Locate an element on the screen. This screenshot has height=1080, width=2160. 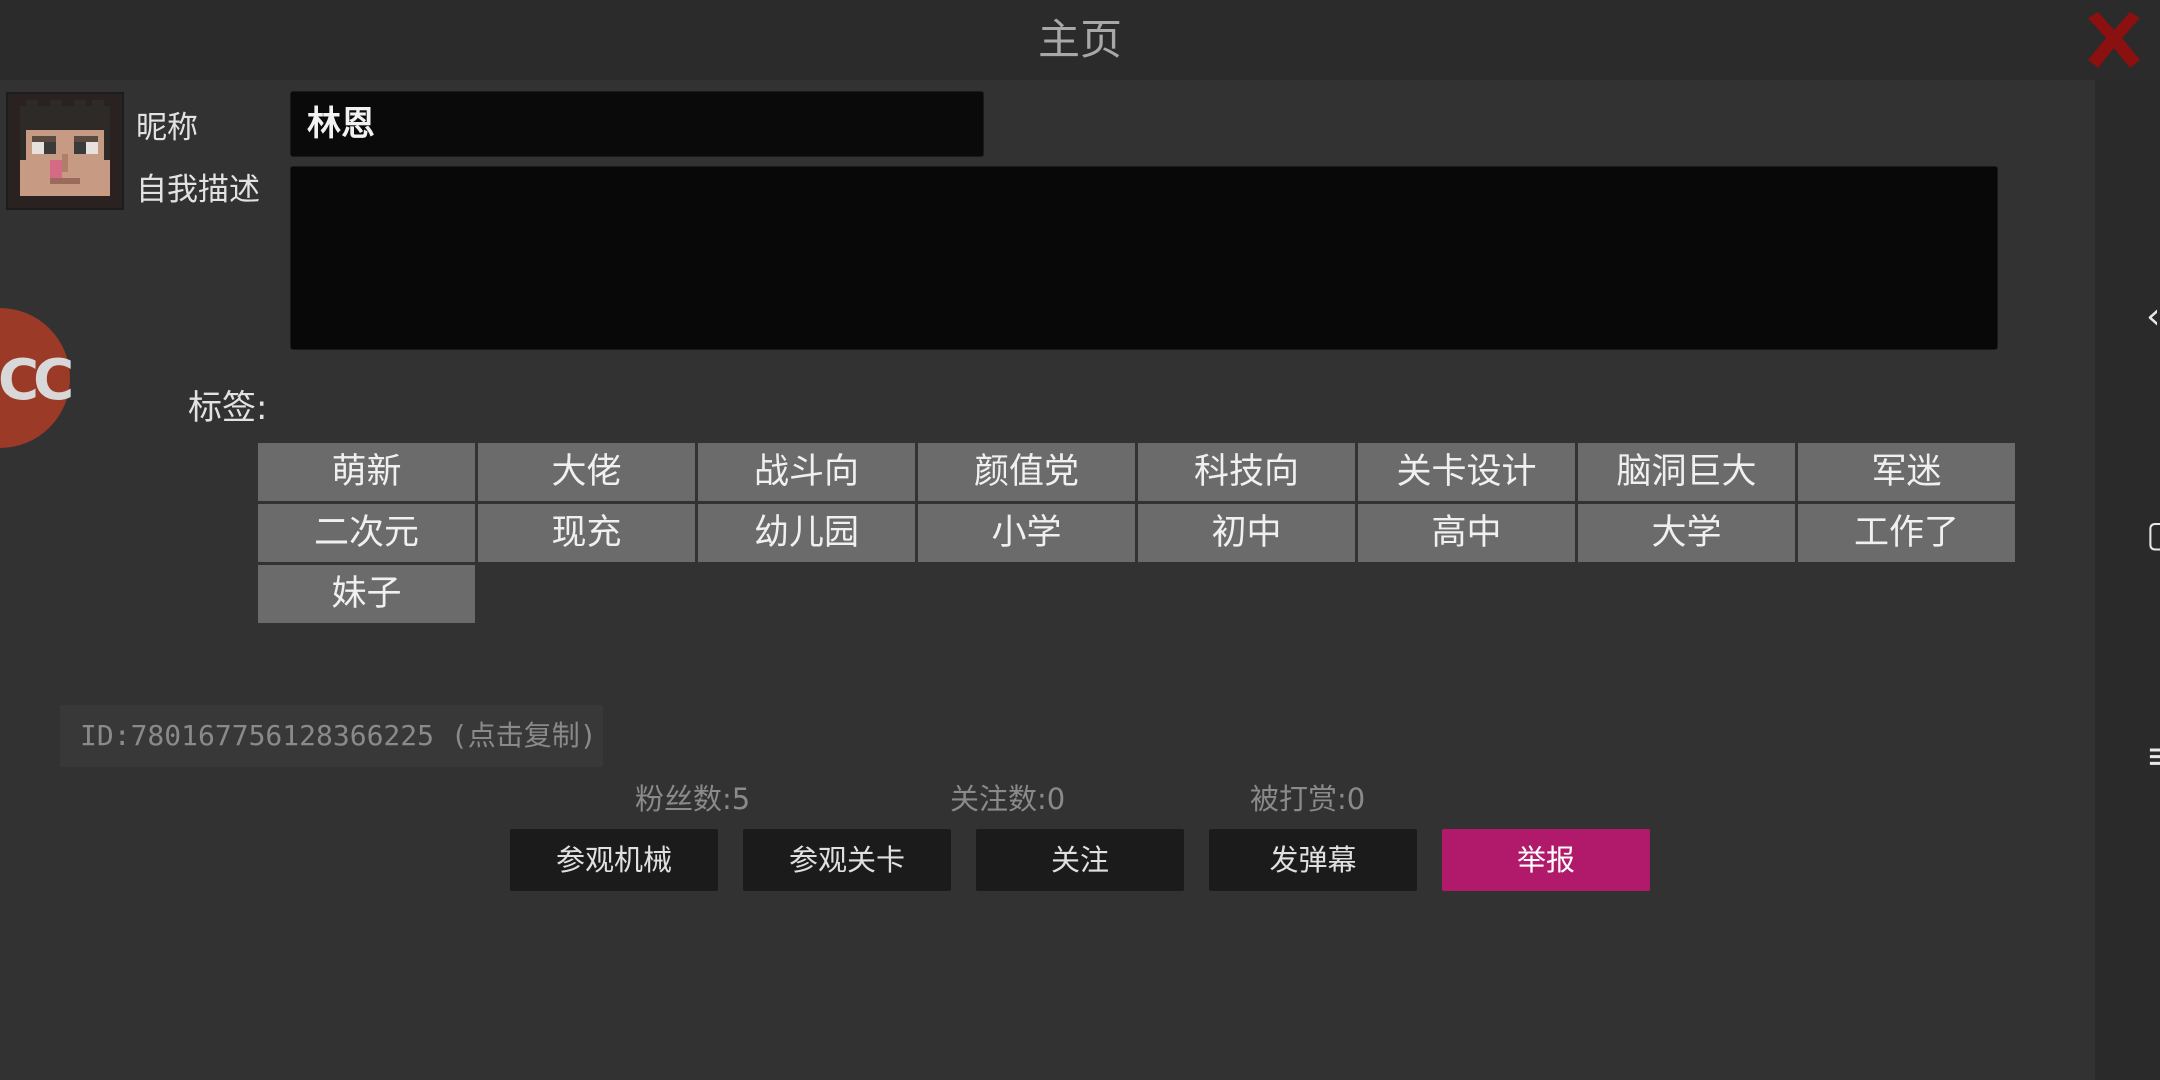
tag-button: 初中 is located at coordinates (1246, 533).